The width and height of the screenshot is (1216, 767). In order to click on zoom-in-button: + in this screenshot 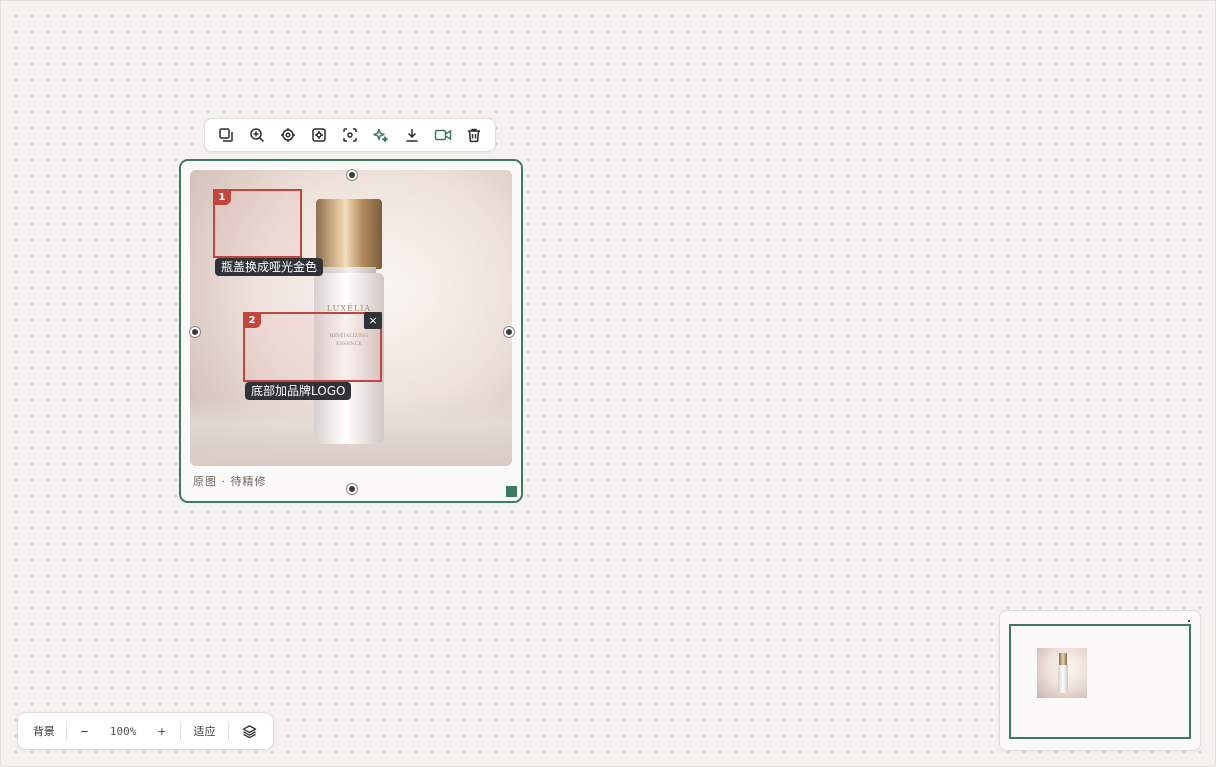, I will do `click(162, 731)`.